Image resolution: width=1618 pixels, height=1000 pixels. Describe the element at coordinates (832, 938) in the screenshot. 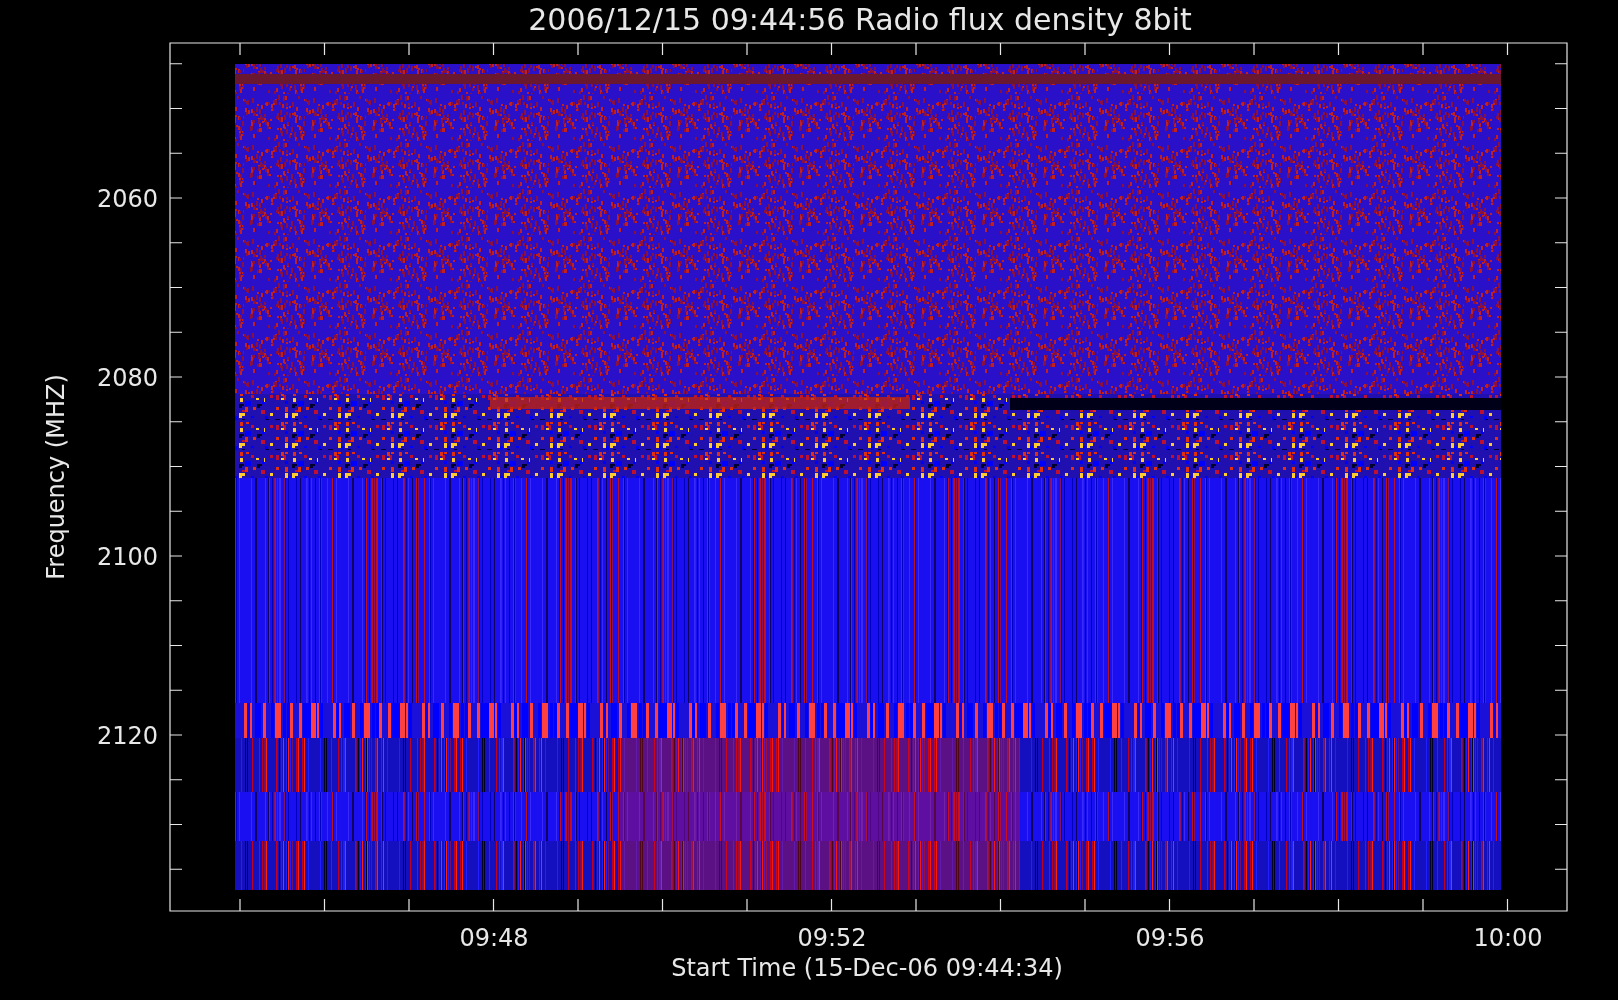

I see `tick-label: 09:52` at that location.